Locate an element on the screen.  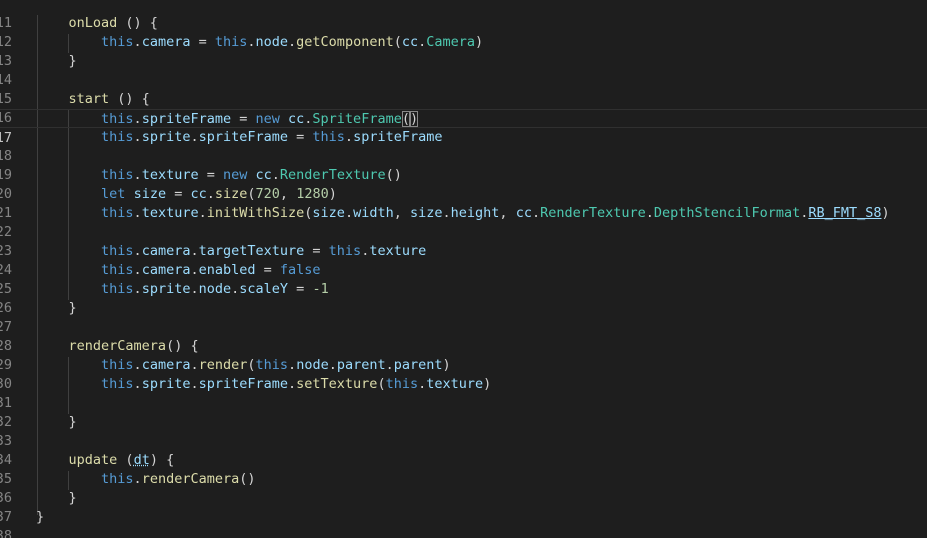
code-line: 19 is located at coordinates (463, 165).